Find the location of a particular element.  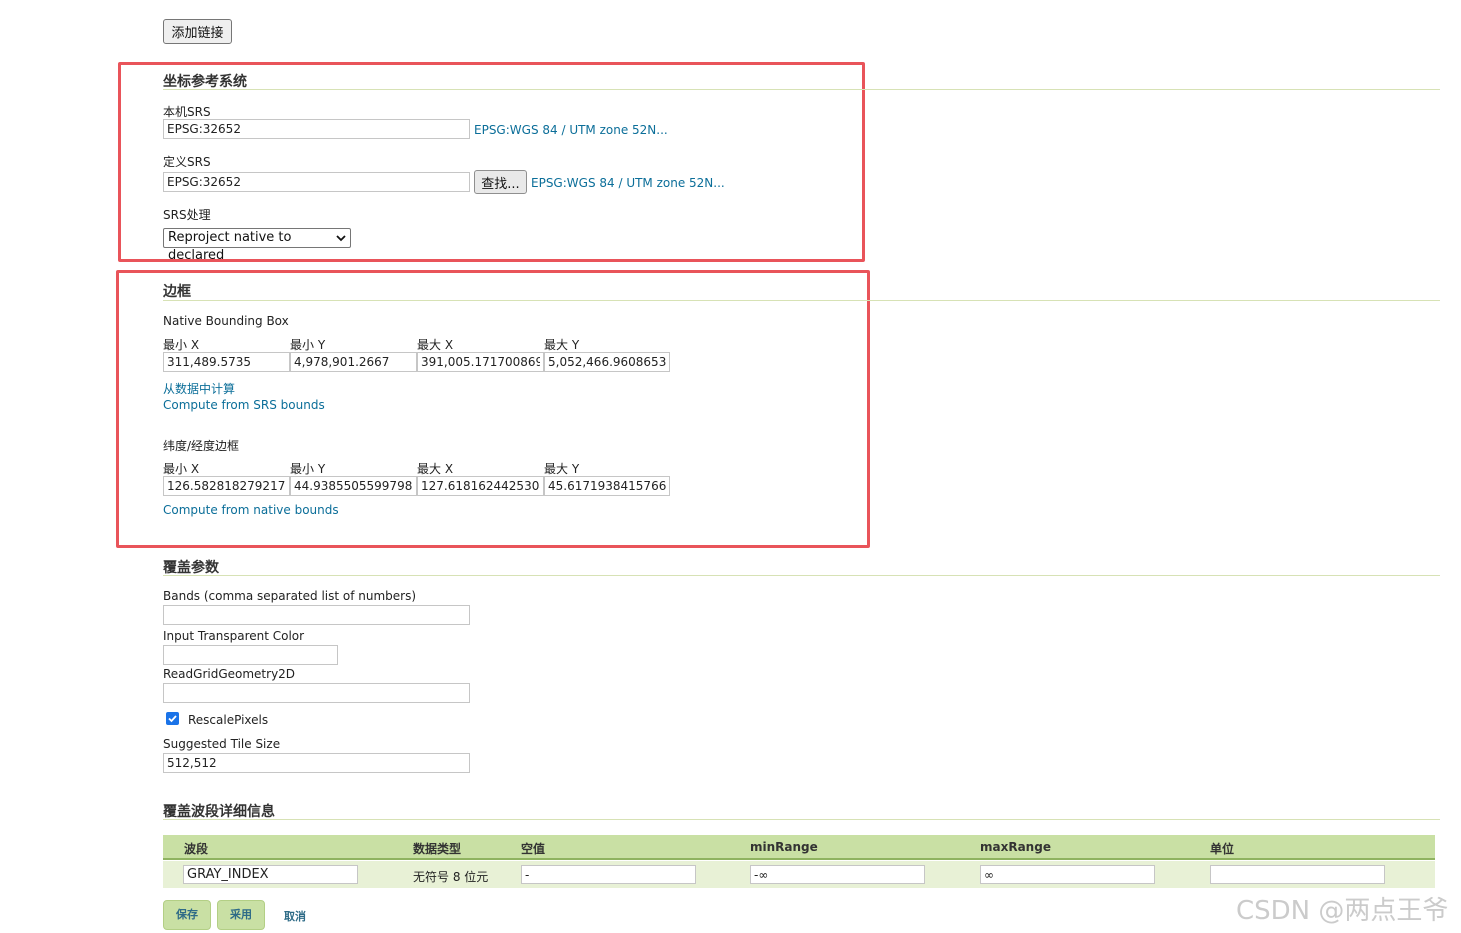

compute-from-data-link: 从数据中计算 is located at coordinates (199, 388).